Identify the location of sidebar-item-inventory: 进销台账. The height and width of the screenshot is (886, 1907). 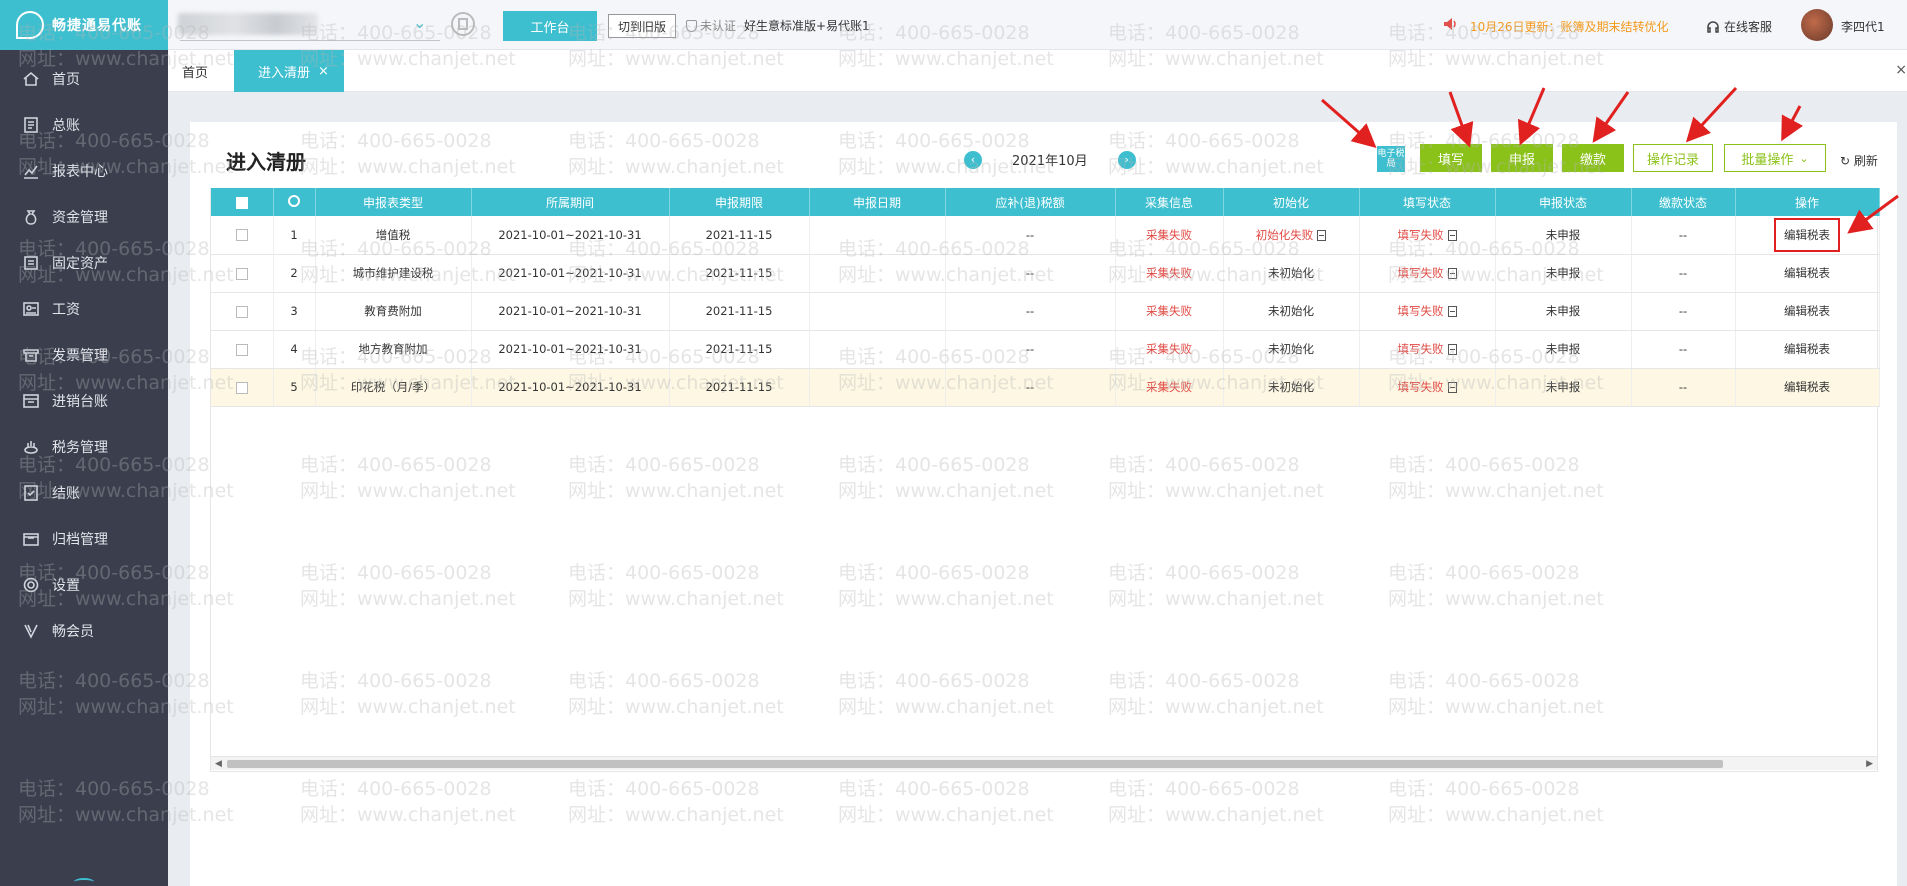
(84, 401).